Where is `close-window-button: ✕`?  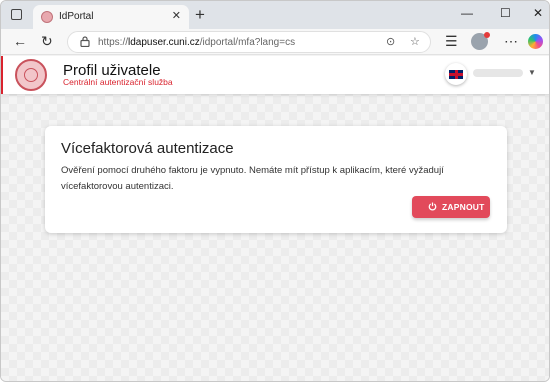
close-window-button: ✕ is located at coordinates (538, 13).